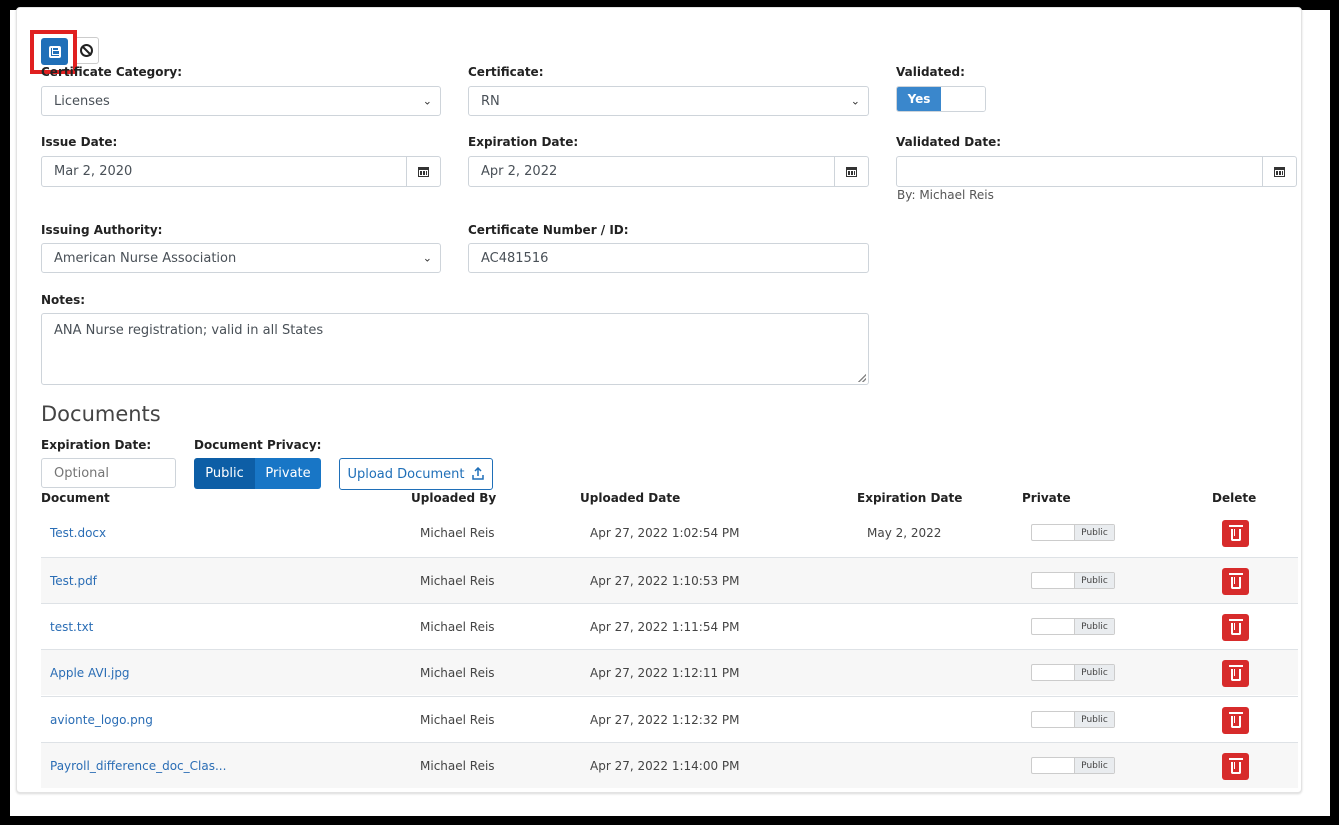 The height and width of the screenshot is (825, 1339). I want to click on uploaded-date: Apr 27, 2022 1:12:32 PM, so click(665, 720).